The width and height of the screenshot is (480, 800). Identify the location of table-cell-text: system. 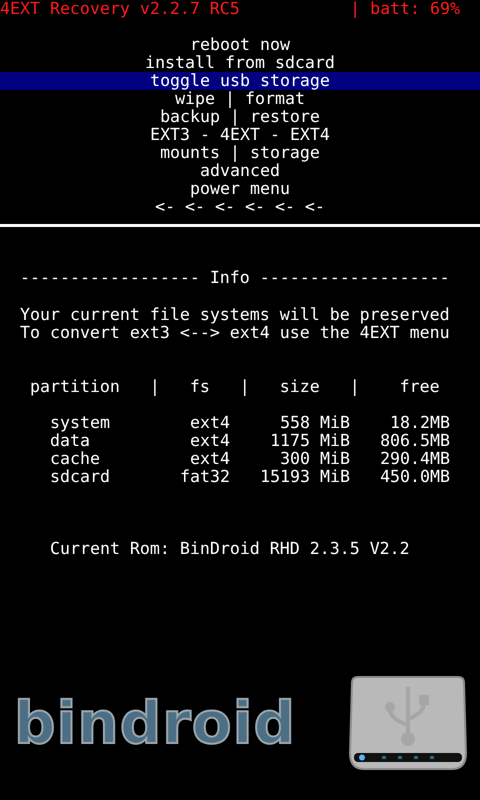
(80, 423).